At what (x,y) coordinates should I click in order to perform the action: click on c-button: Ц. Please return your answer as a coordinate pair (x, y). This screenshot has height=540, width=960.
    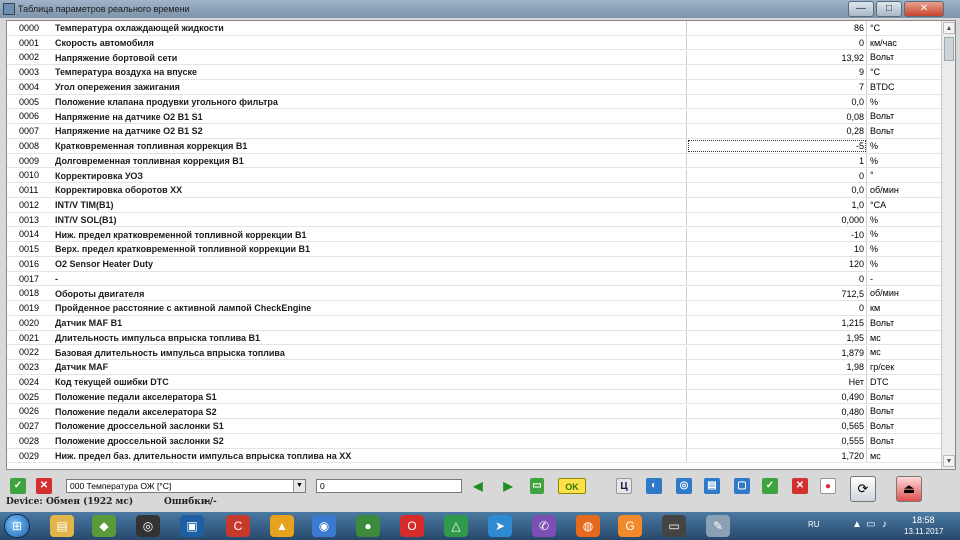
    Looking at the image, I should click on (624, 486).